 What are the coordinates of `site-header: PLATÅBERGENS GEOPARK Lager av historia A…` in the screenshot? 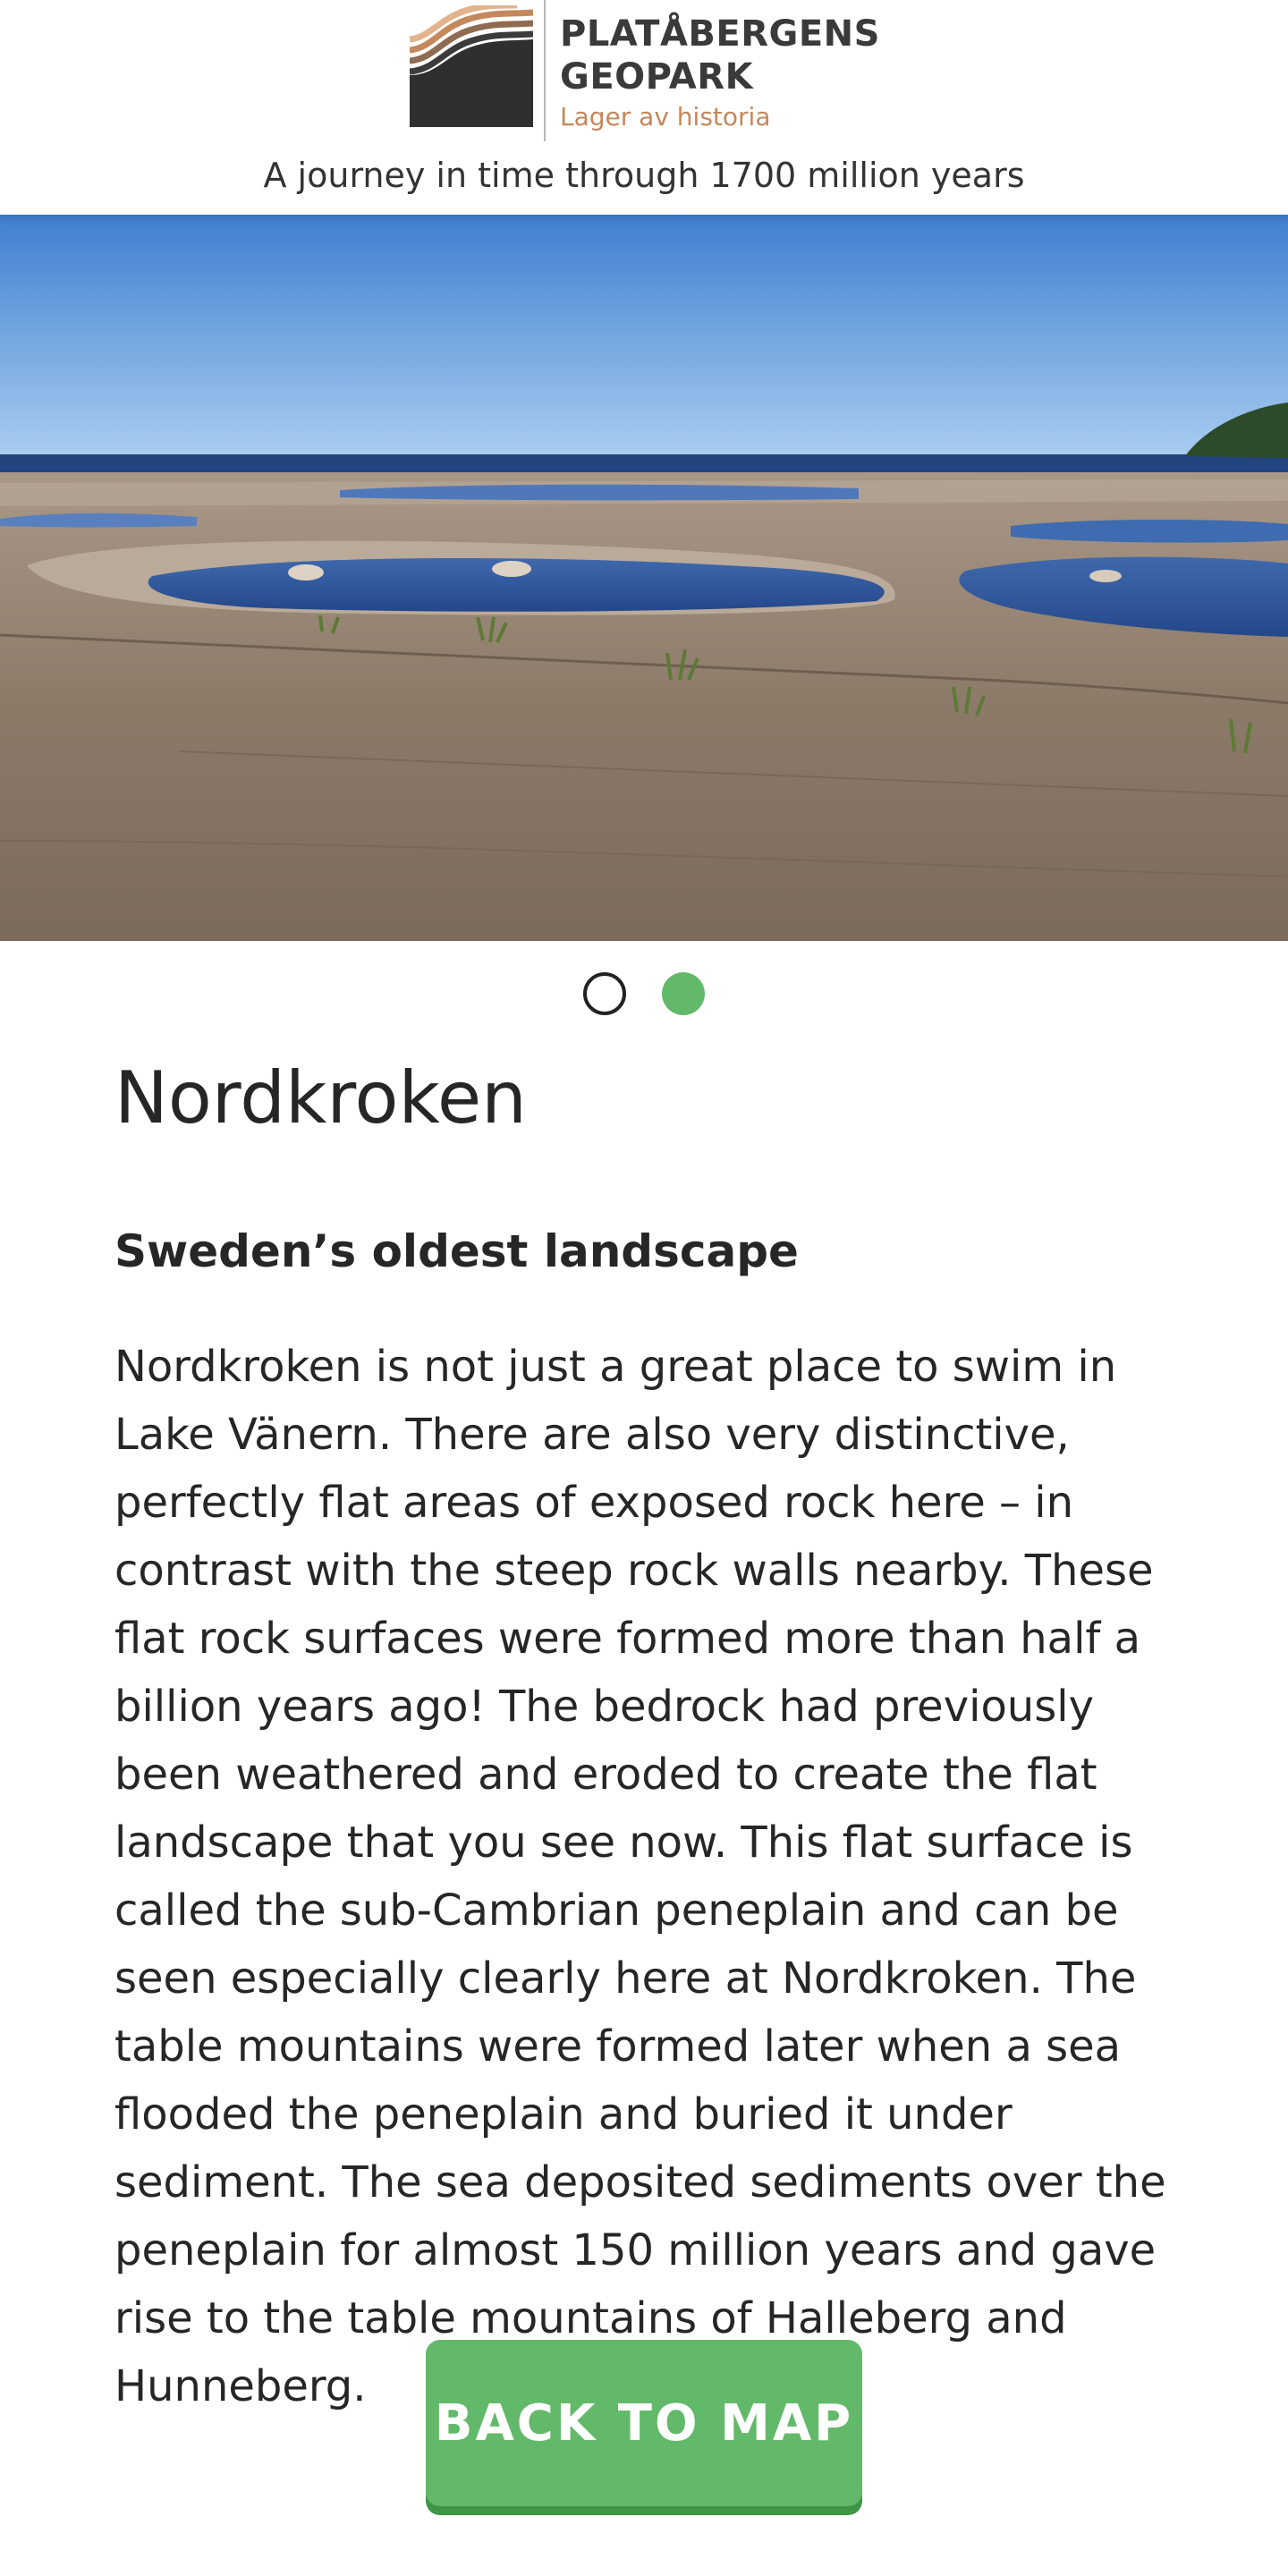 It's located at (644, 107).